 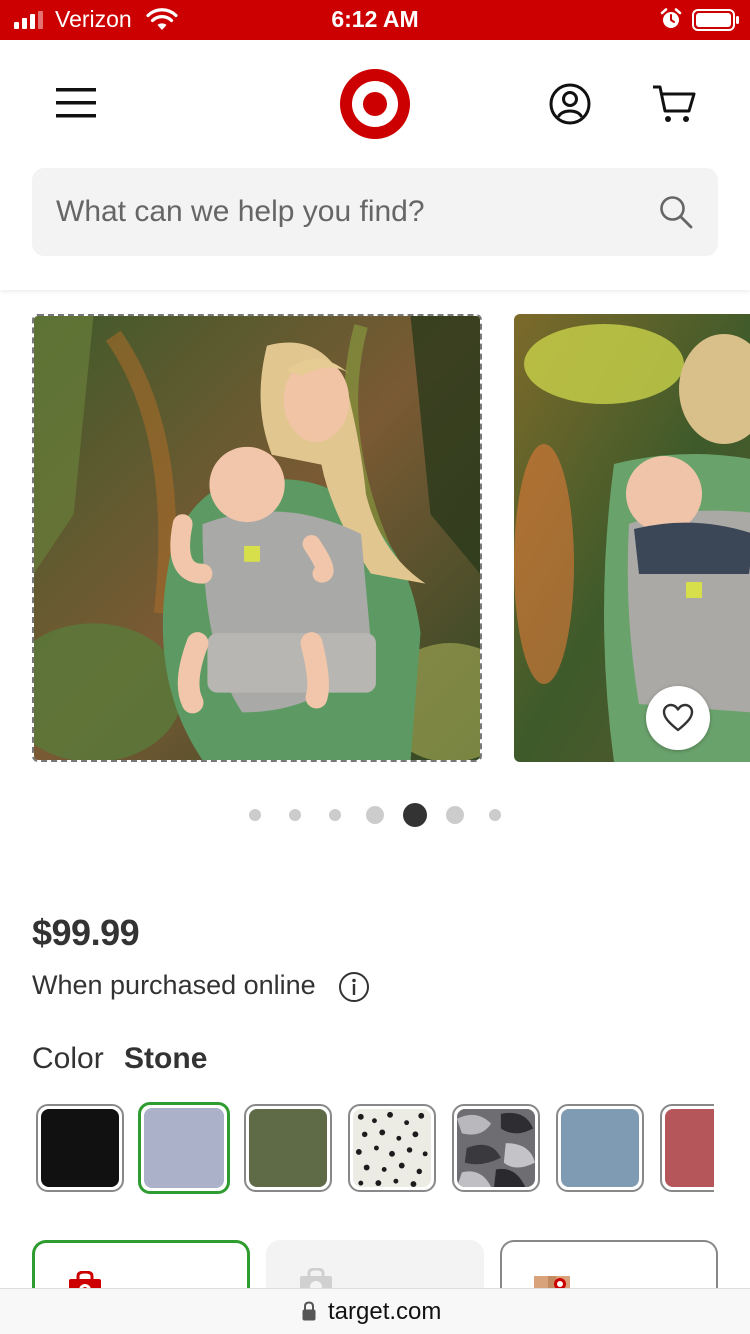 I want to click on swatch-leopard, so click(x=392, y=1148).